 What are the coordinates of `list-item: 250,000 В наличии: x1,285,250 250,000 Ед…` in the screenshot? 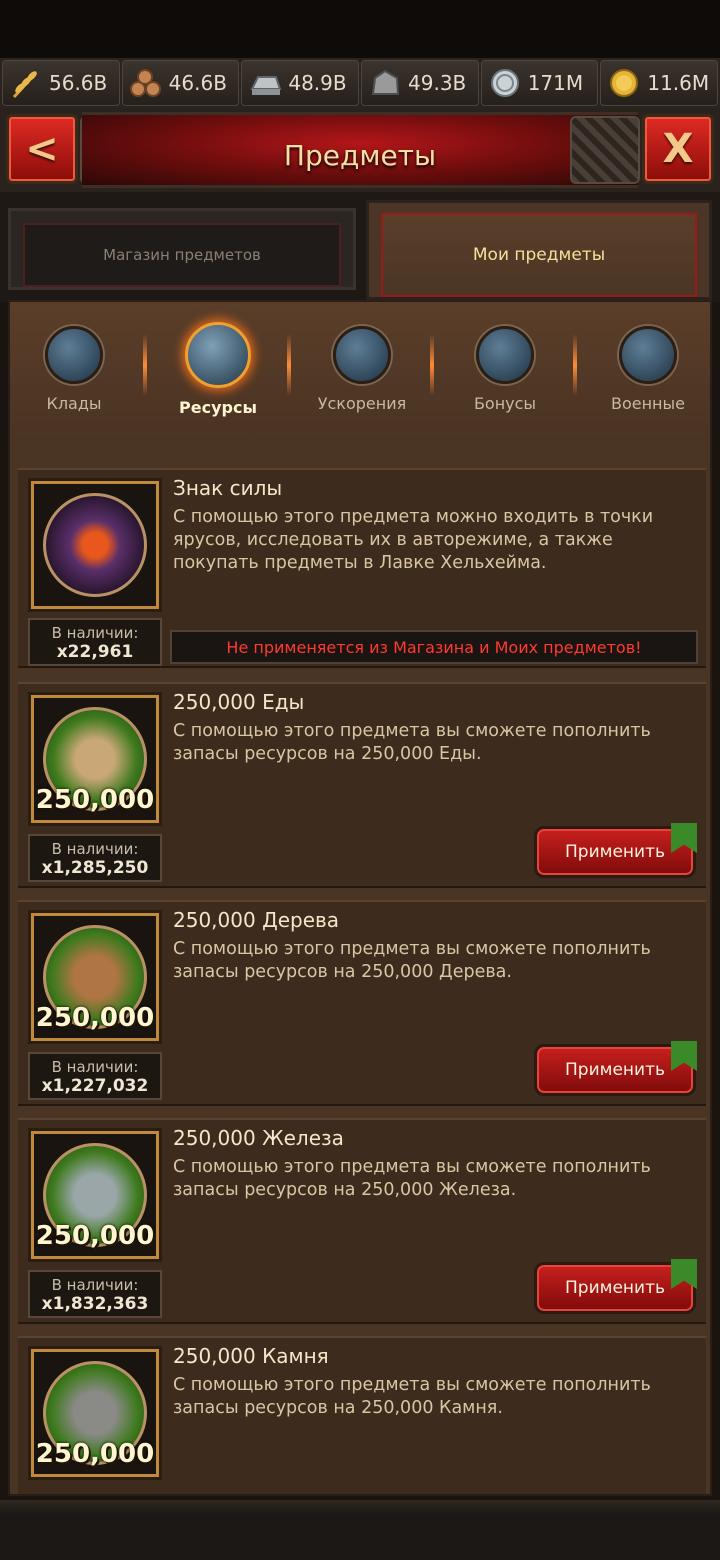 It's located at (362, 785).